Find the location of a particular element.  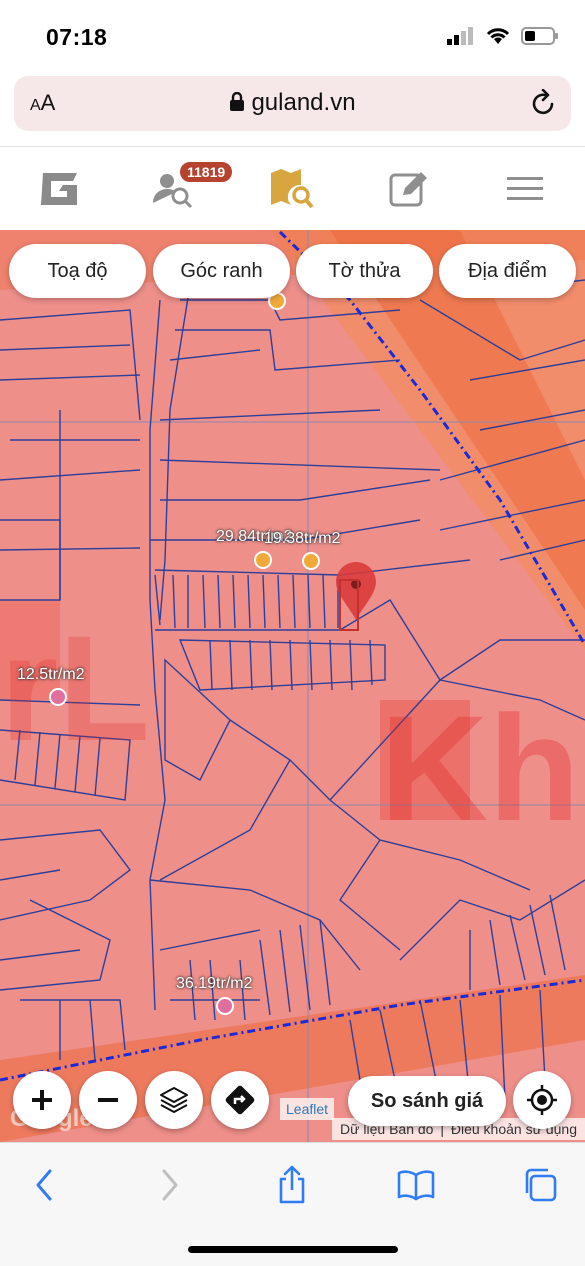

compare-price-button: So sánh giá is located at coordinates (427, 1101).